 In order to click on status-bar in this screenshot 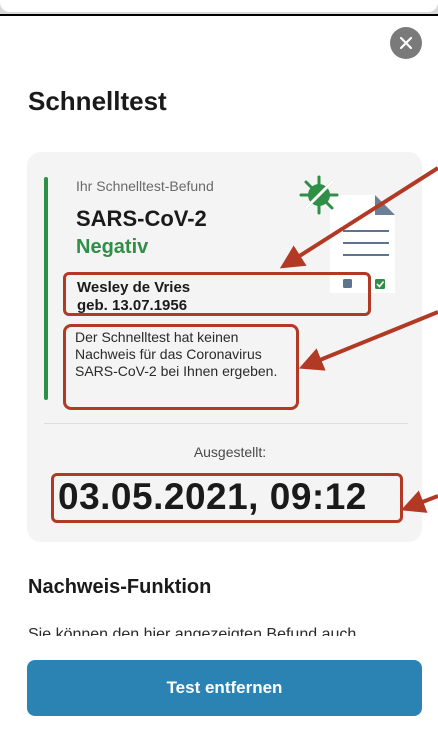, I will do `click(46, 288)`.